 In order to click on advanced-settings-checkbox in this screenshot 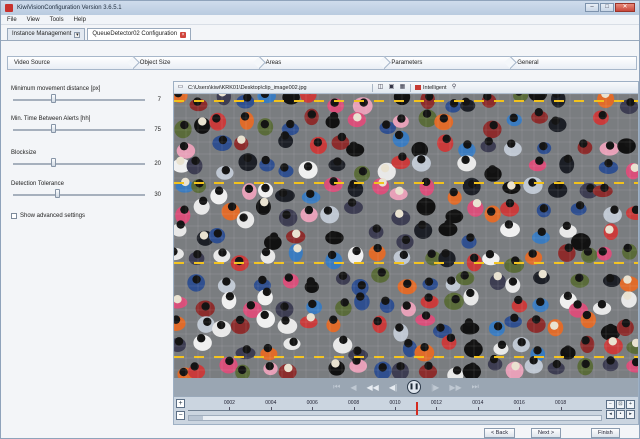, I will do `click(14, 216)`.